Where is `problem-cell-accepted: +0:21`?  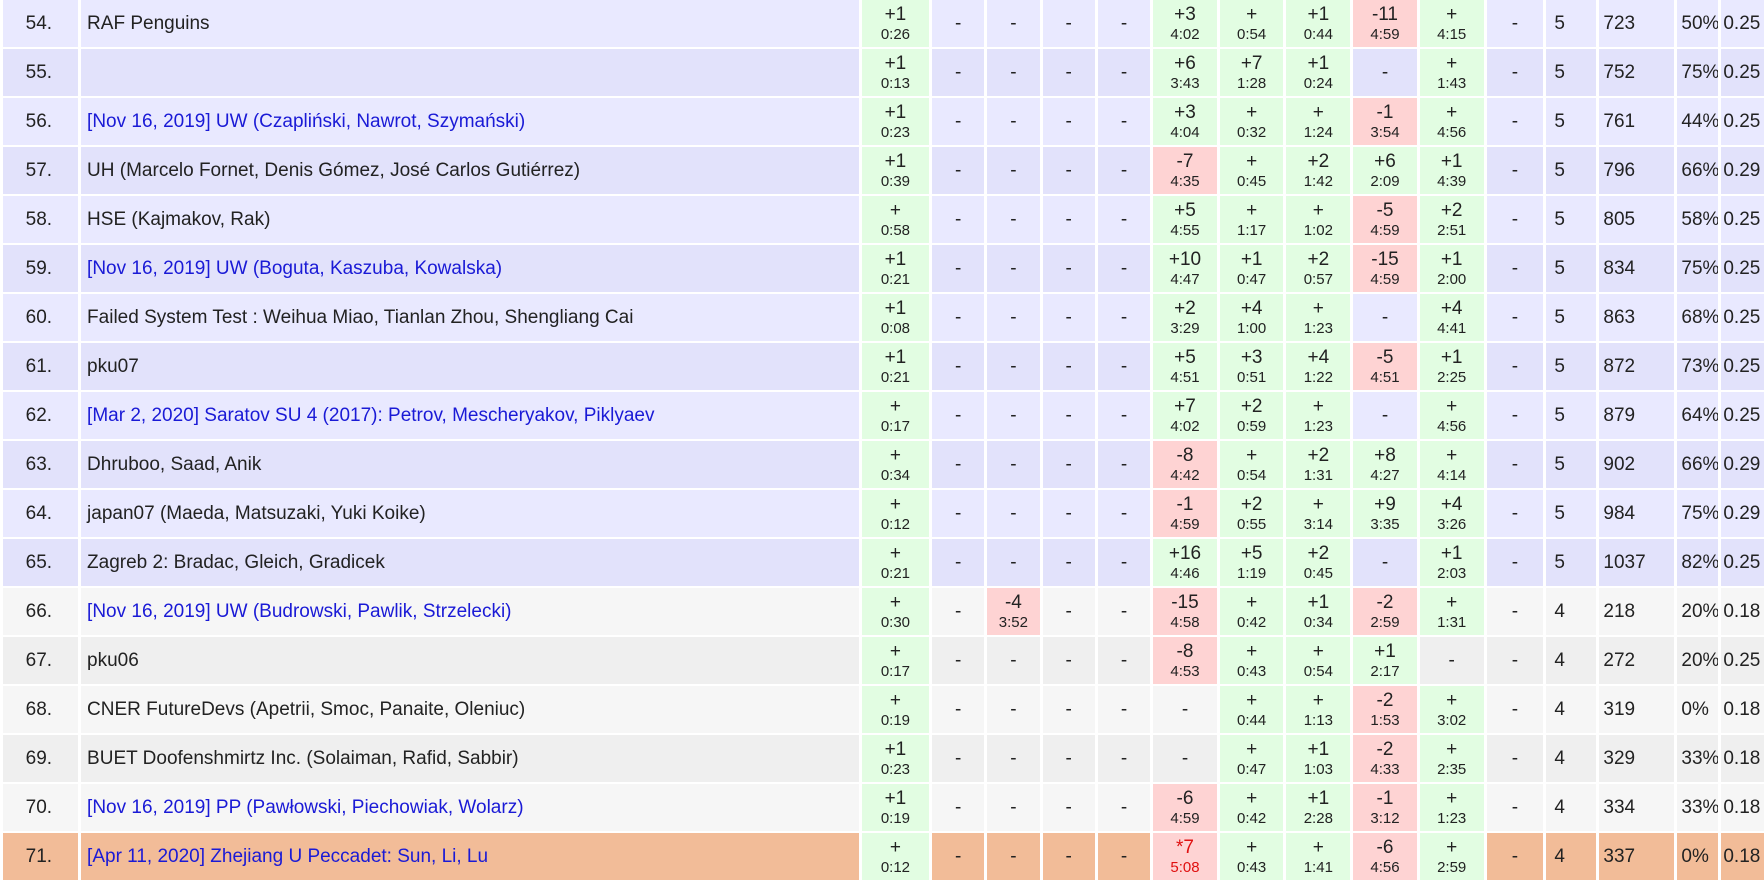 problem-cell-accepted: +0:21 is located at coordinates (895, 563).